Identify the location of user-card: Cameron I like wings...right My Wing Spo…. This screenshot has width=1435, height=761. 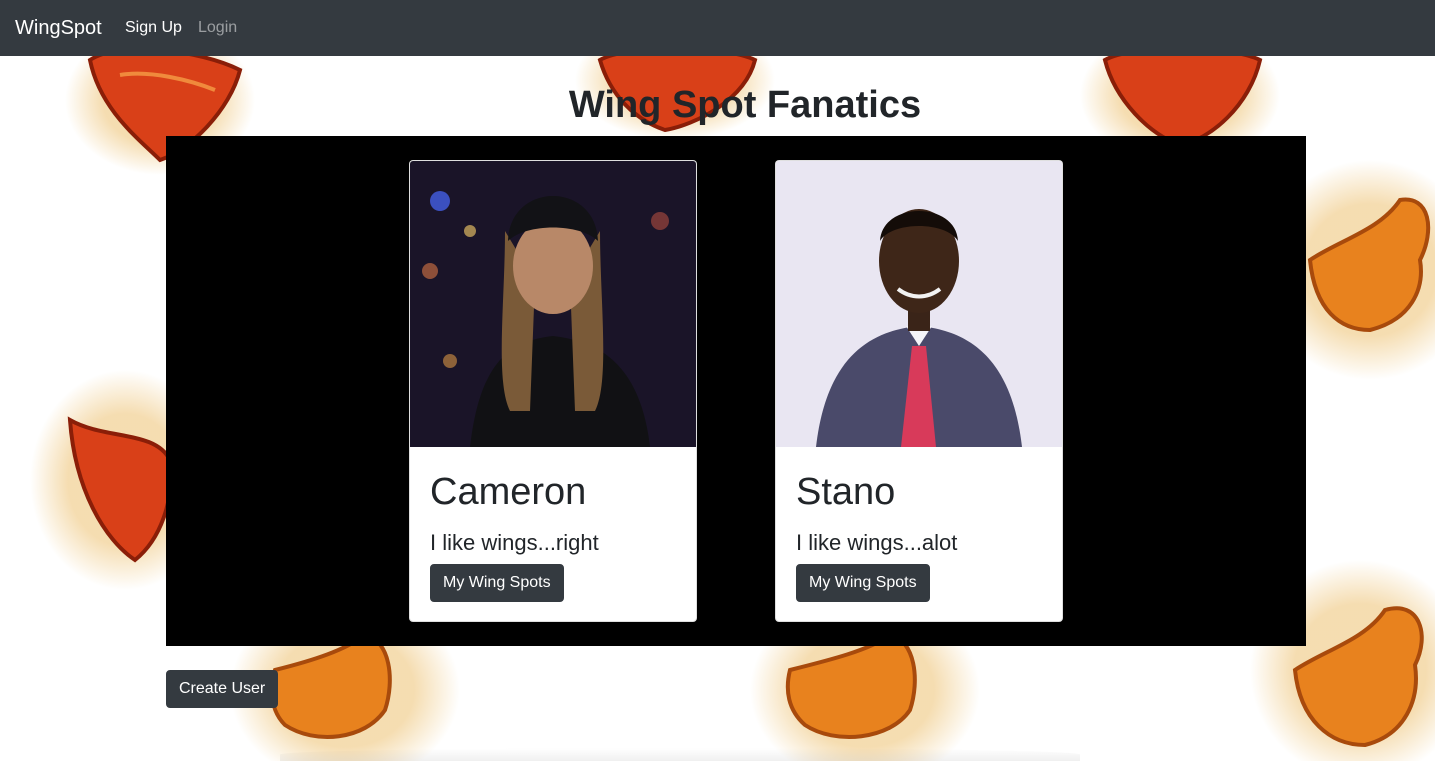
(553, 391).